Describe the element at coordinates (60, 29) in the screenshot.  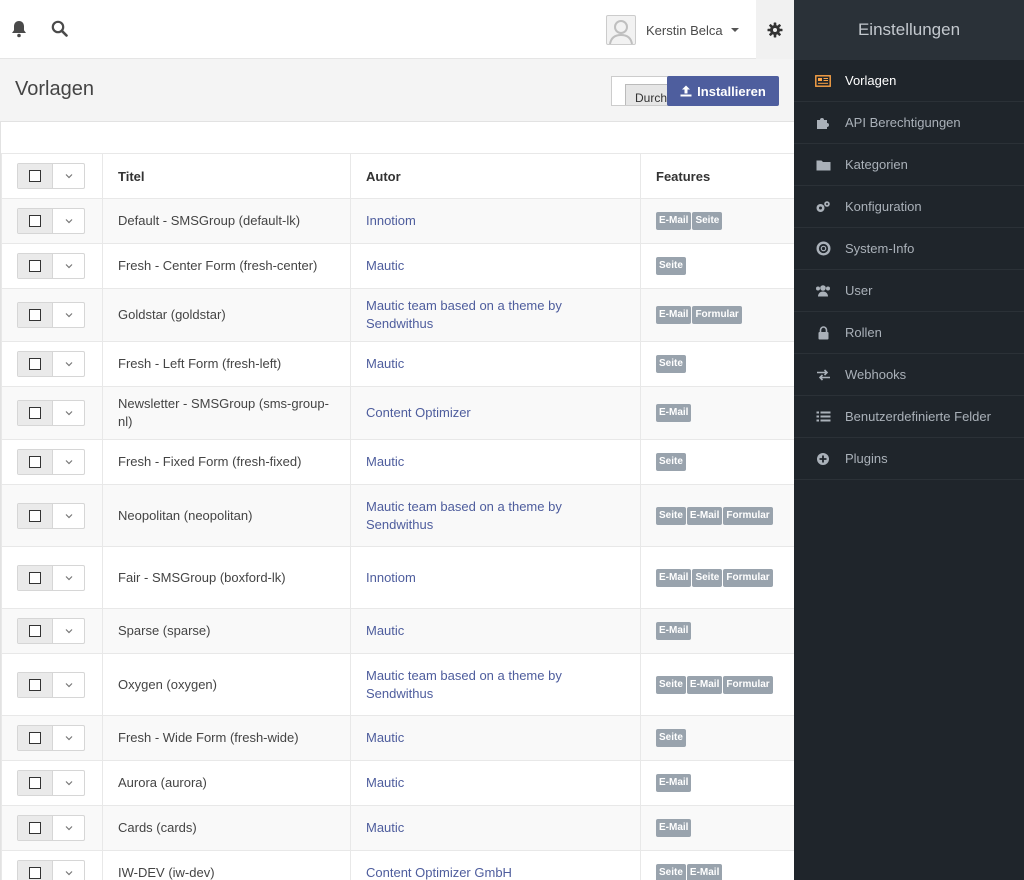
I see `search-icon` at that location.